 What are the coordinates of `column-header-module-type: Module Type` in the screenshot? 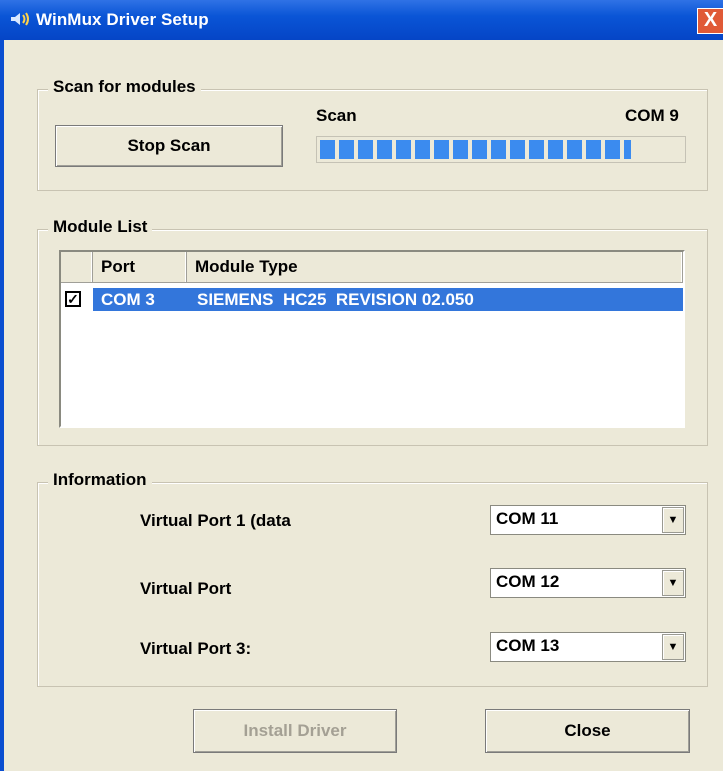 It's located at (435, 267).